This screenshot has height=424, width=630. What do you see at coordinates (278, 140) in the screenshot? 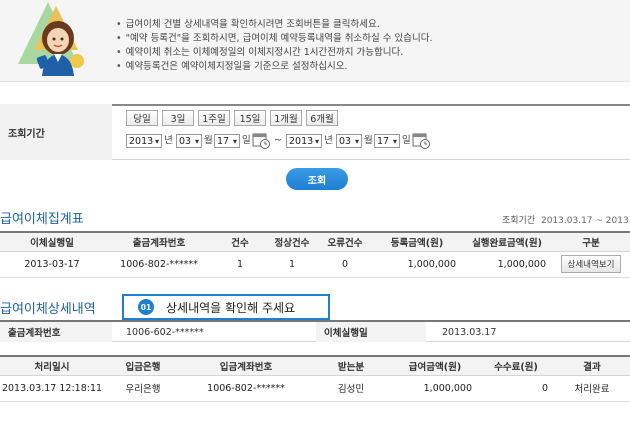
I see `date-range-tilde: ~` at bounding box center [278, 140].